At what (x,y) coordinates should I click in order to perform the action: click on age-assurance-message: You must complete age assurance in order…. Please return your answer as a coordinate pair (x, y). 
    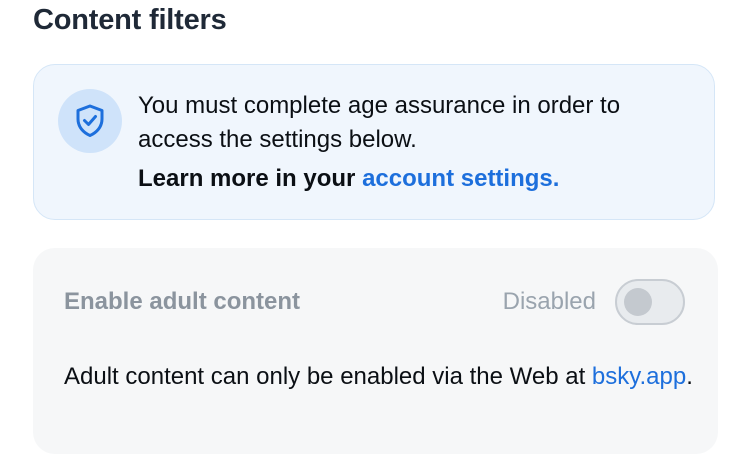
    Looking at the image, I should click on (379, 122).